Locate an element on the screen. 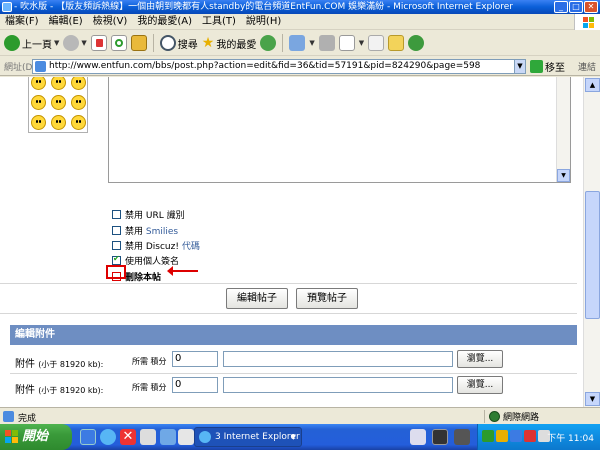 Image resolution: width=600 pixels, height=450 pixels. star-icon: ★ is located at coordinates (208, 43).